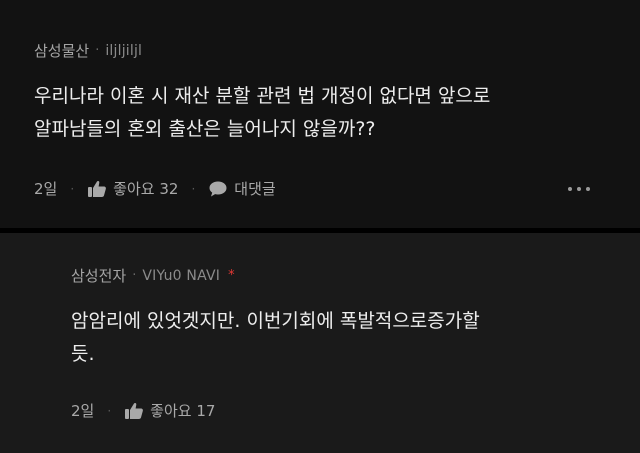 The image size is (640, 453). I want to click on reply-button: 대댓글, so click(242, 188).